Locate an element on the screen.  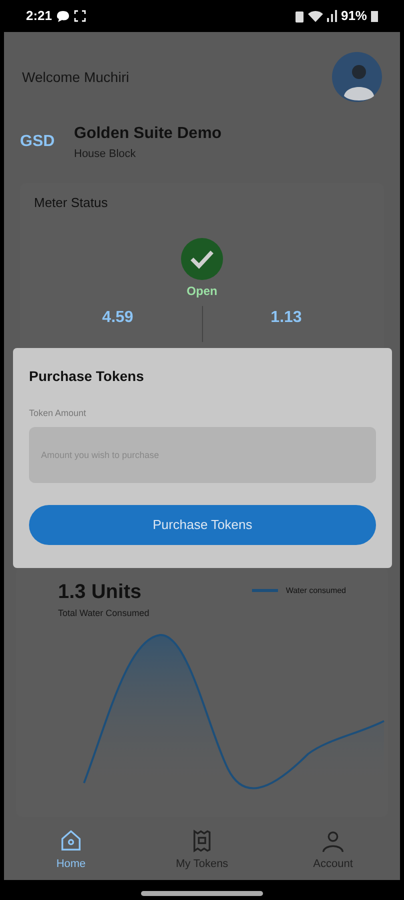
field-label: Token Amount is located at coordinates (58, 413).